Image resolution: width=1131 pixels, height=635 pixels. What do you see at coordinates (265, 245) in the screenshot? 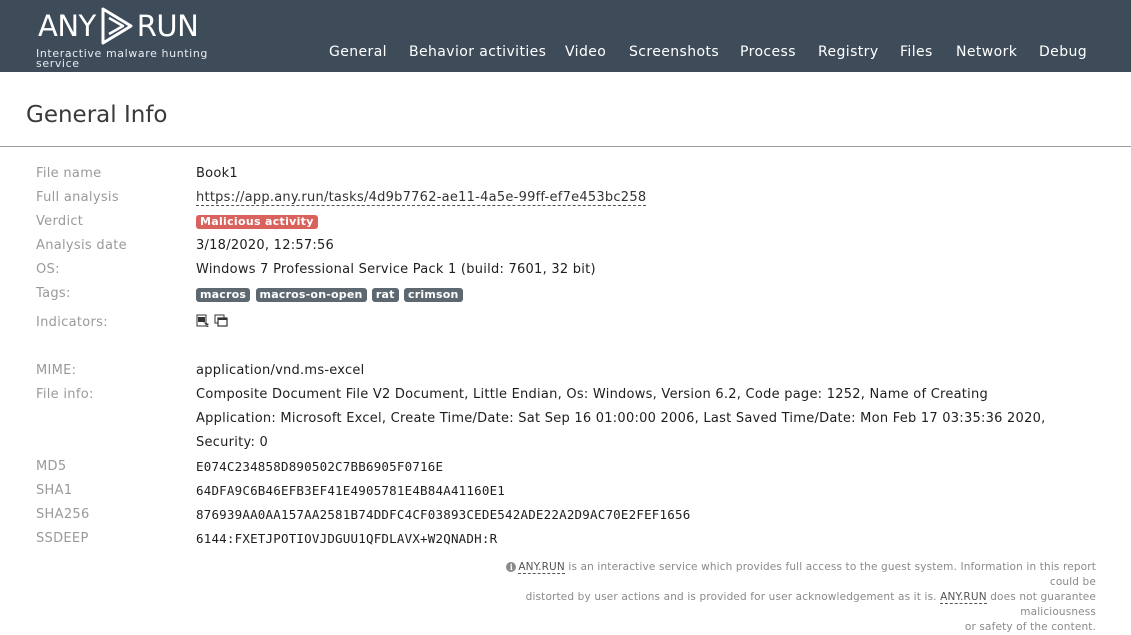
I see `analysis-date-value: 3/18/2020, 12:57:56` at bounding box center [265, 245].